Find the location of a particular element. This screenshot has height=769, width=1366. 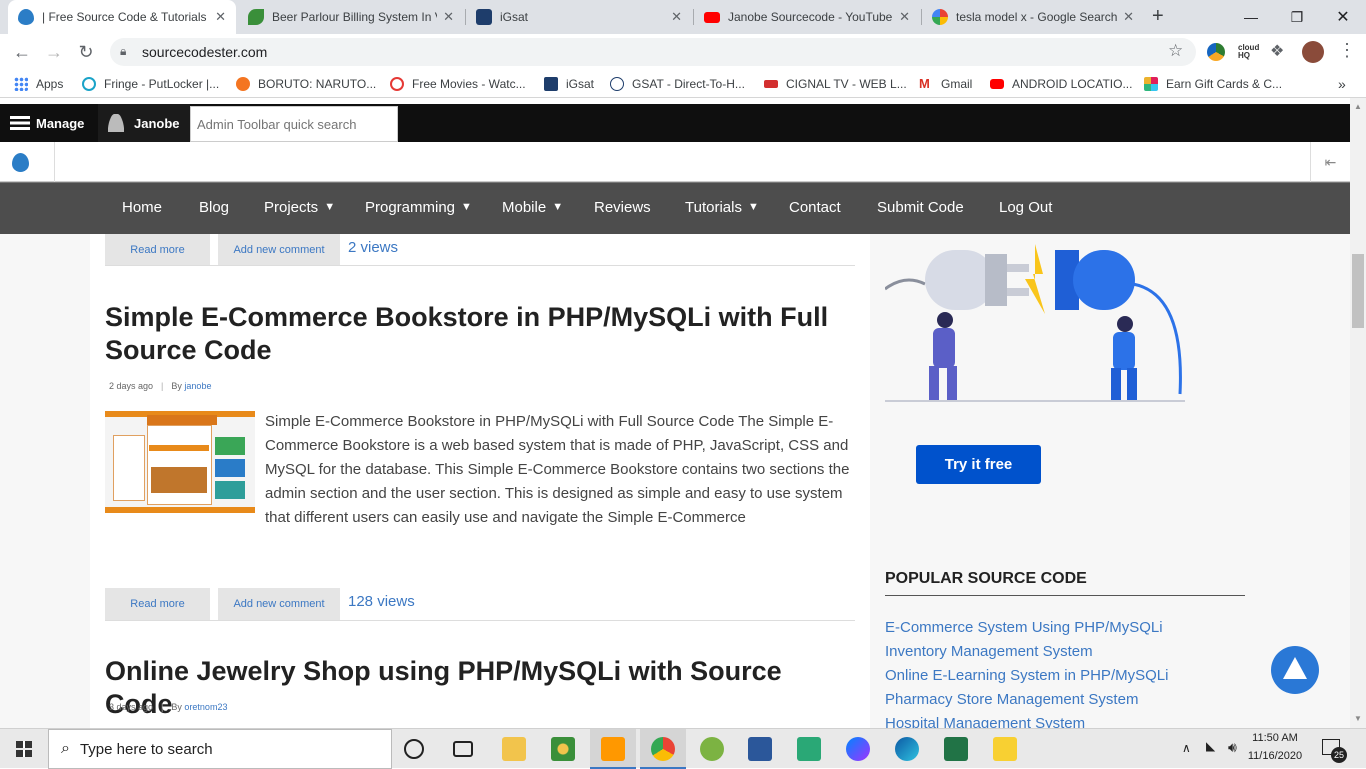

popular-link: Pharmacy Store Management System is located at coordinates (1011, 699).